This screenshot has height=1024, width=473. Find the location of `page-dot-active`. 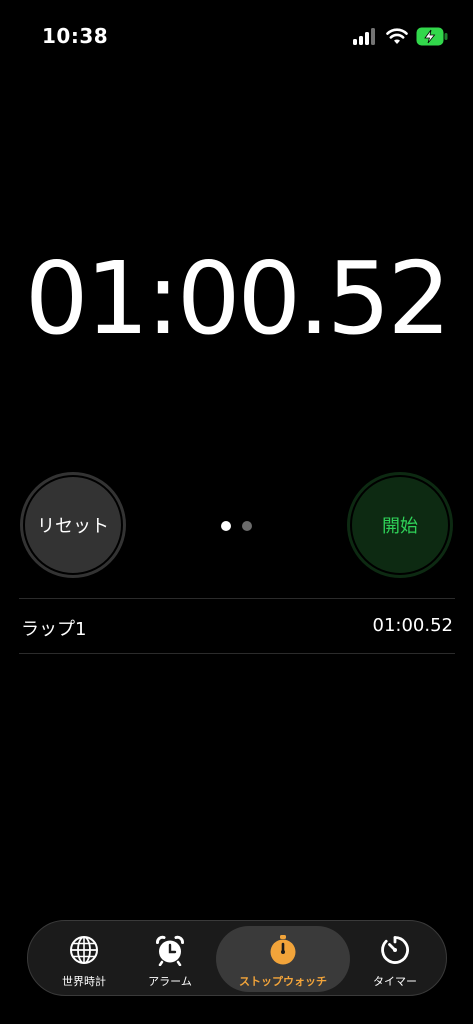

page-dot-active is located at coordinates (226, 526).